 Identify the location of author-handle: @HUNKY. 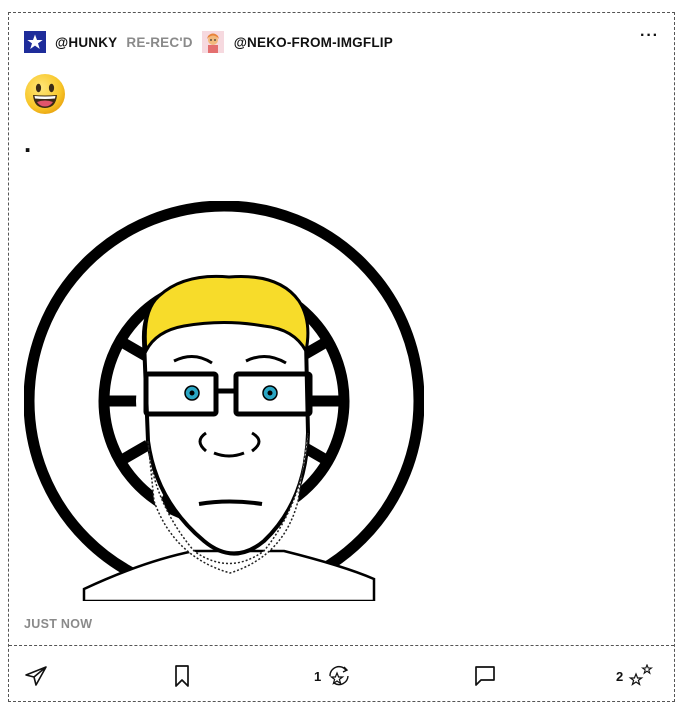
(86, 42).